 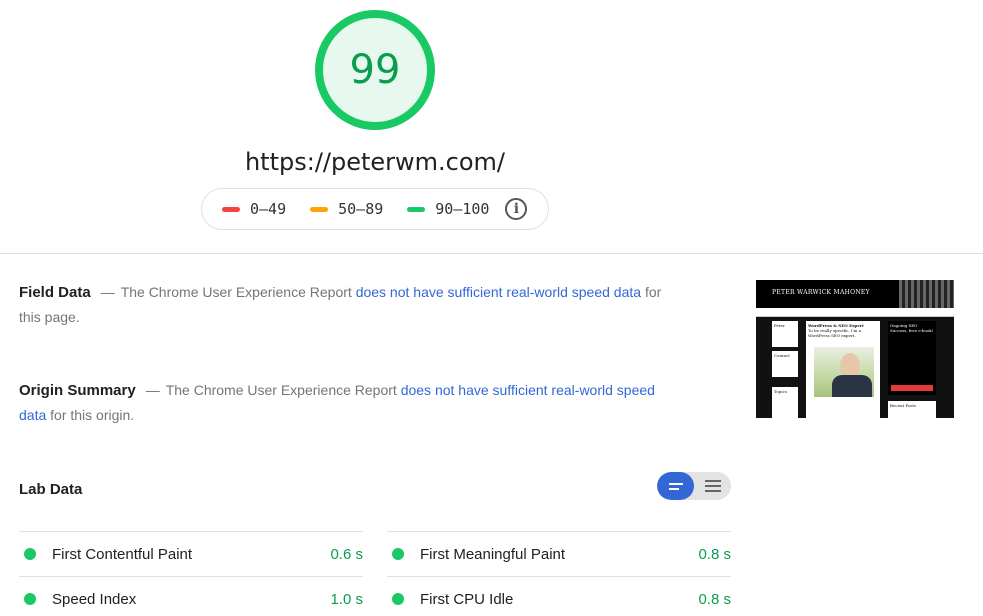 What do you see at coordinates (92, 415) in the screenshot?
I see `origin-summary-text-end: for this origin.` at bounding box center [92, 415].